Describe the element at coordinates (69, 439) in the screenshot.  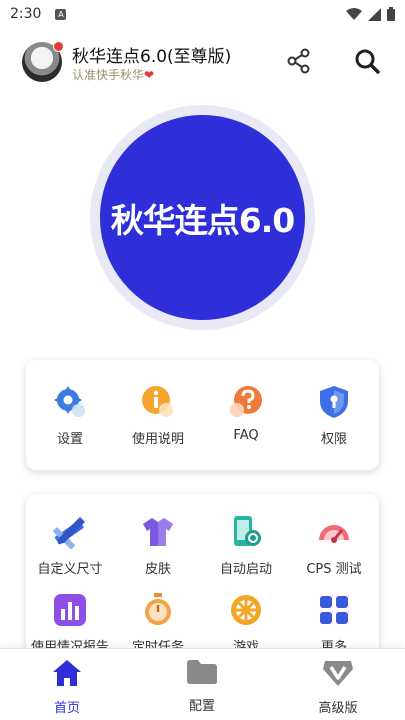
I see `menu-label: 设置` at that location.